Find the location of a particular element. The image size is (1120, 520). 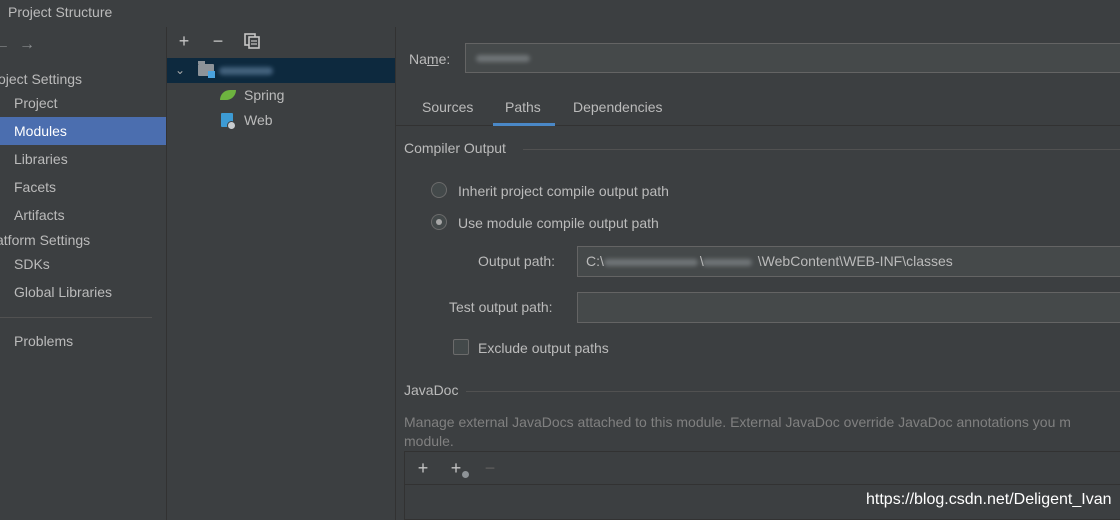

name-label-mnemonic: m is located at coordinates (432, 59).